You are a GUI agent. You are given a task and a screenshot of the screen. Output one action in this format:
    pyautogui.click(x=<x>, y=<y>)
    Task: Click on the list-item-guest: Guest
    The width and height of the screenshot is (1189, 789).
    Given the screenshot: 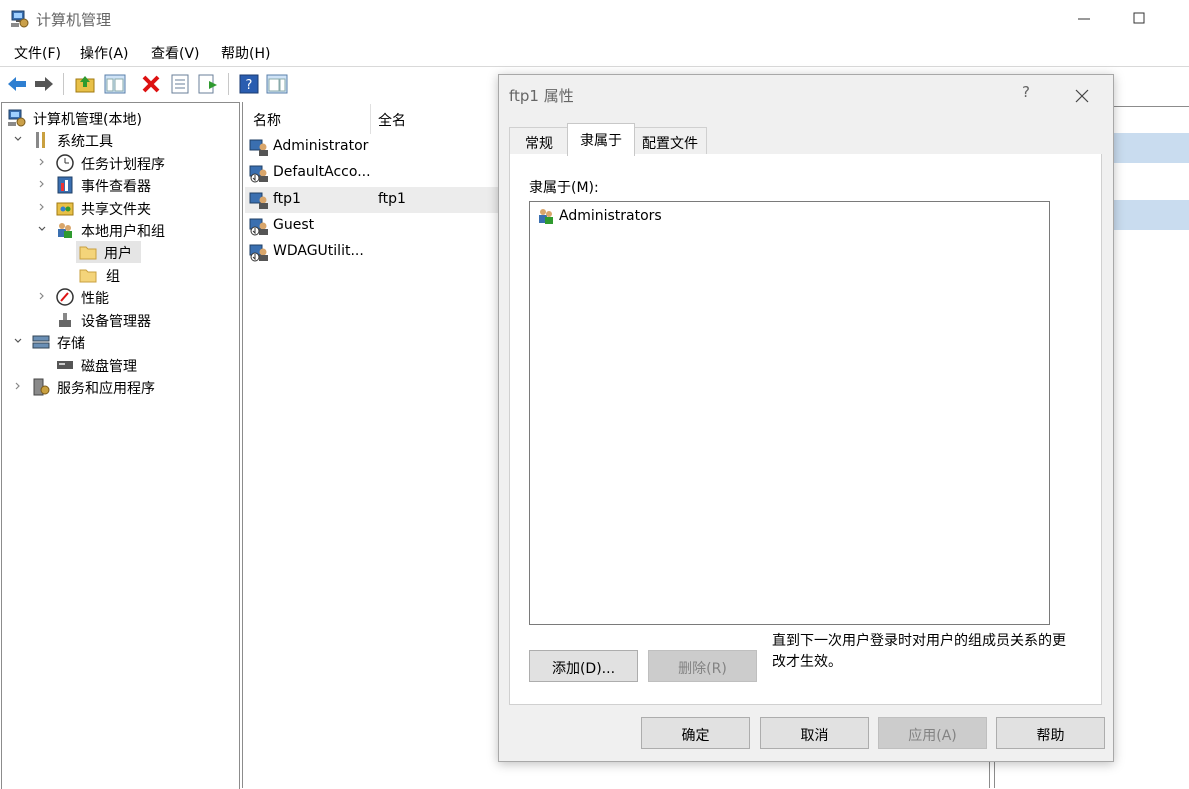 What is the action you would take?
    pyautogui.click(x=372, y=226)
    